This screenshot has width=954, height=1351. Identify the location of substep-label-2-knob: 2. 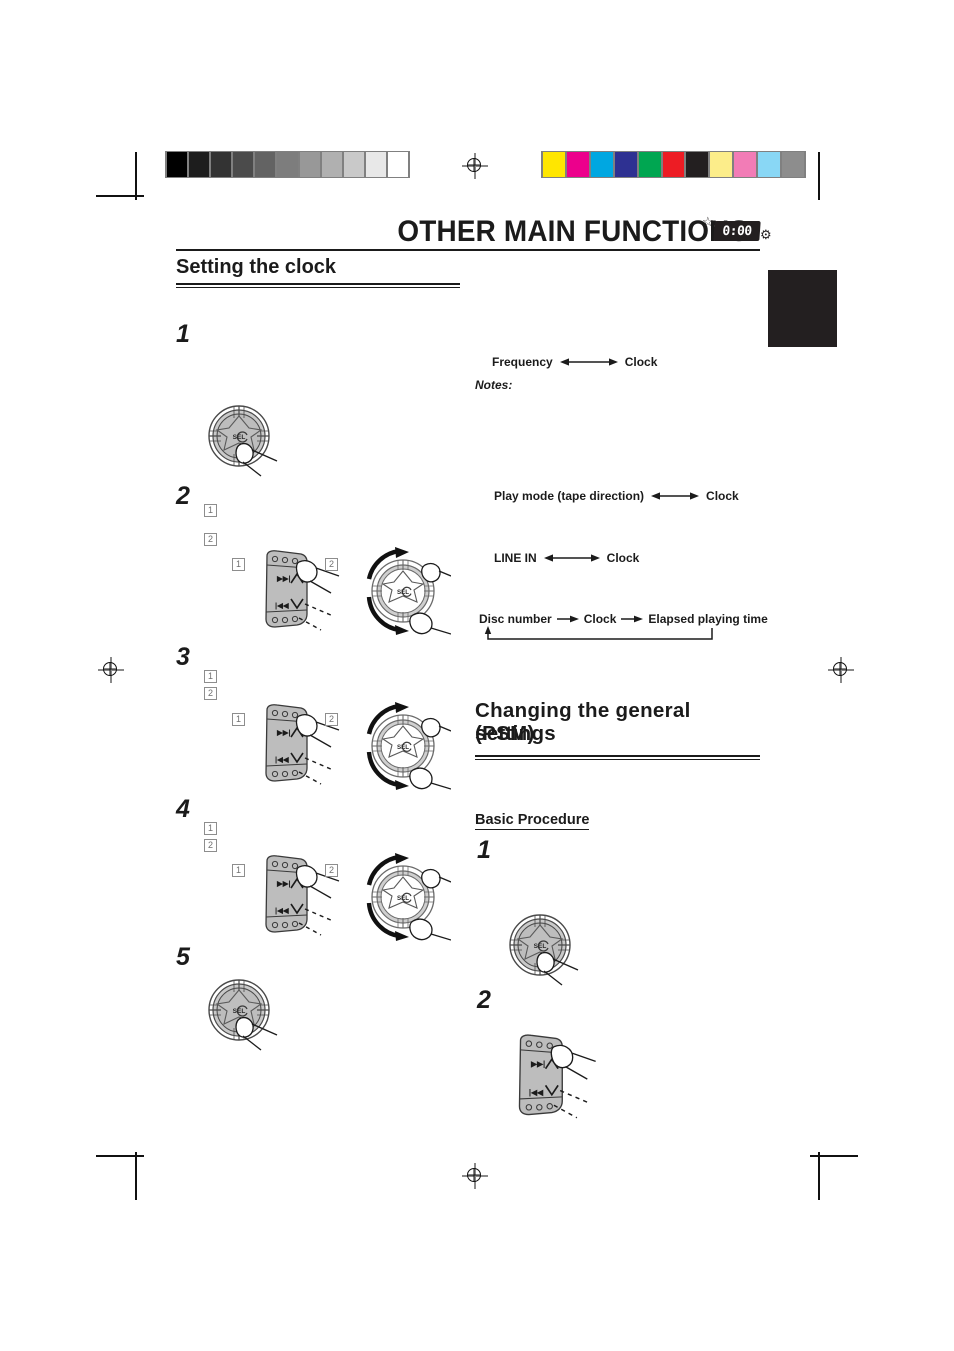
(331, 564).